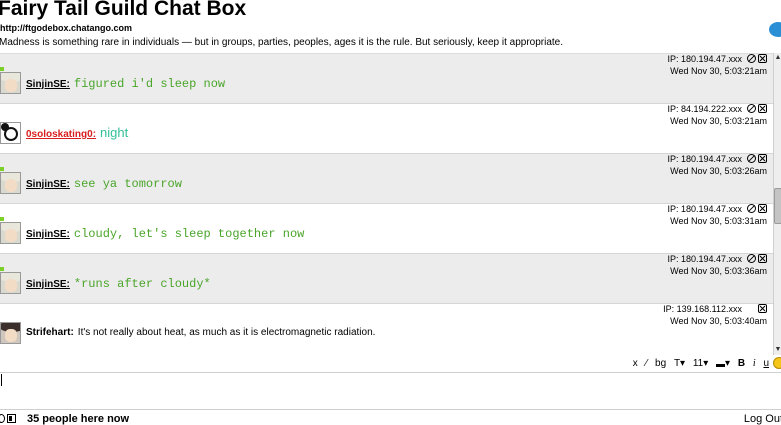  Describe the element at coordinates (78, 419) in the screenshot. I see `people-count: 35 people here now` at that location.